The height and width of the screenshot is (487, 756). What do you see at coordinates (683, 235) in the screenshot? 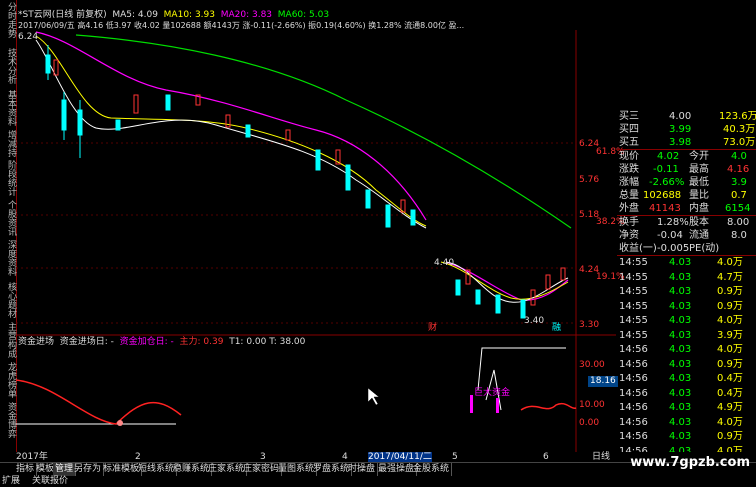
I see `stat-row-6: 净资 -0.04 流通 8.0` at bounding box center [683, 235].